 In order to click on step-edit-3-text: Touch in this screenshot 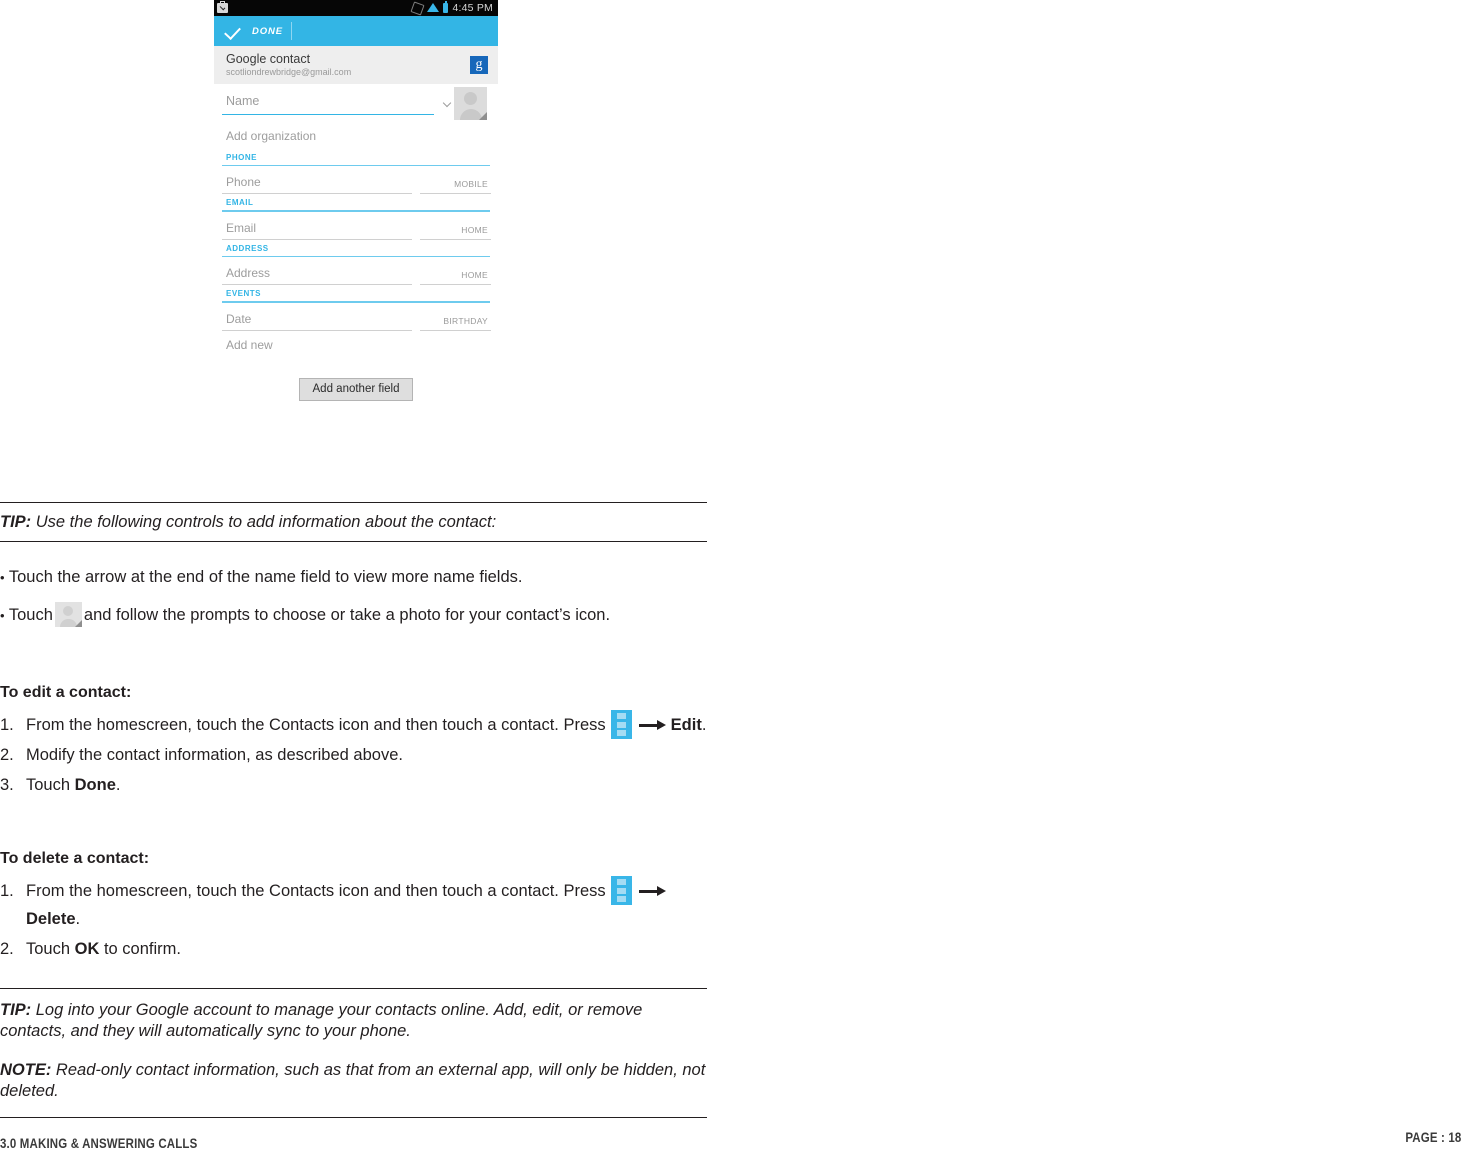, I will do `click(48, 785)`.